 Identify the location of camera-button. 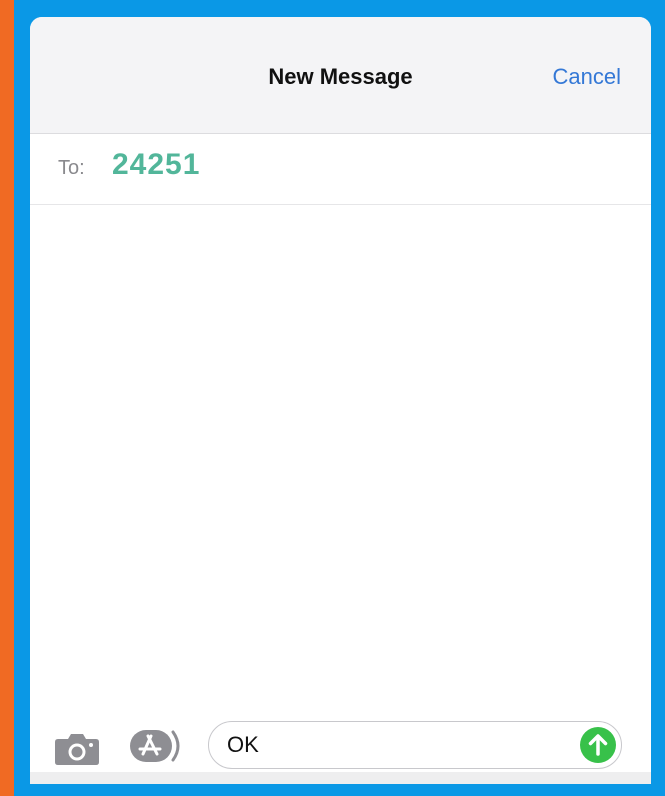
(77, 748).